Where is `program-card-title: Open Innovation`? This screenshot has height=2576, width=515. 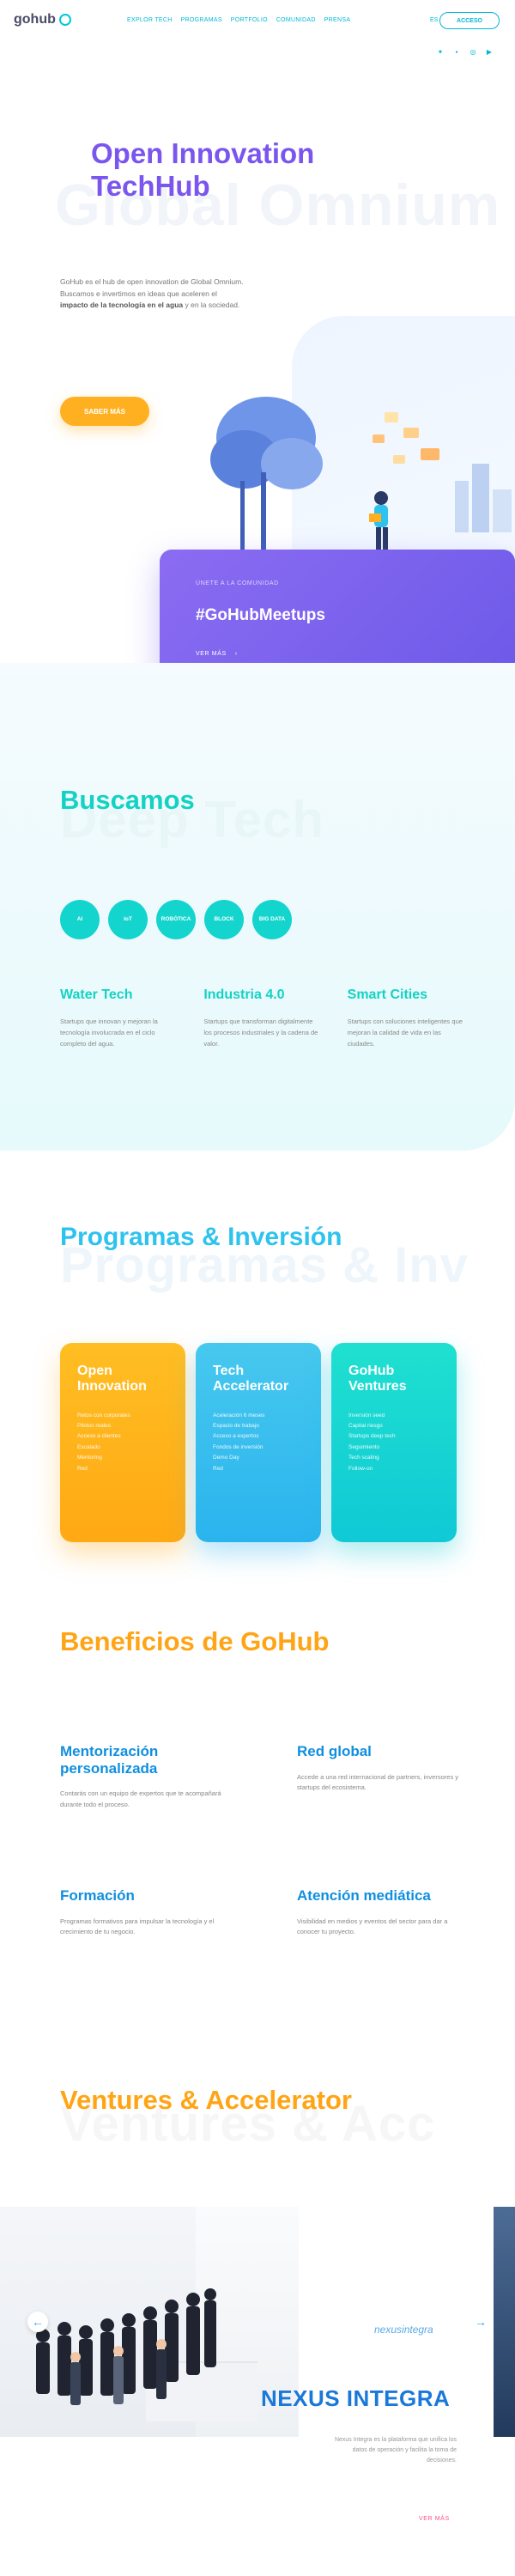 program-card-title: Open Innovation is located at coordinates (112, 1379).